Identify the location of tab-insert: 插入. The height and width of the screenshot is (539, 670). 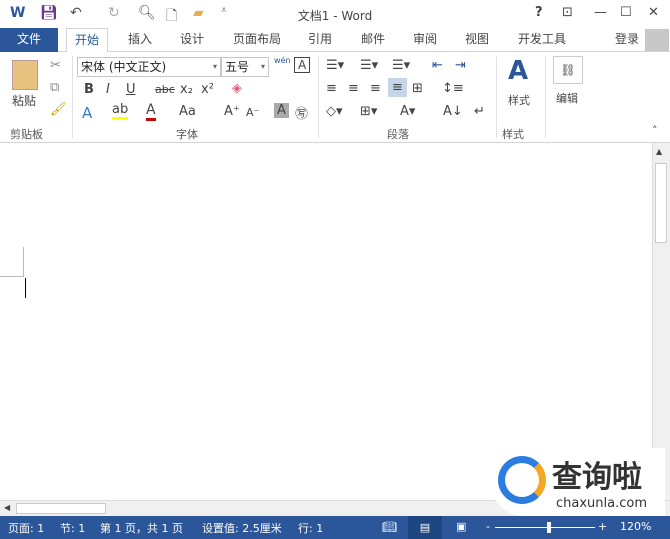
(140, 40).